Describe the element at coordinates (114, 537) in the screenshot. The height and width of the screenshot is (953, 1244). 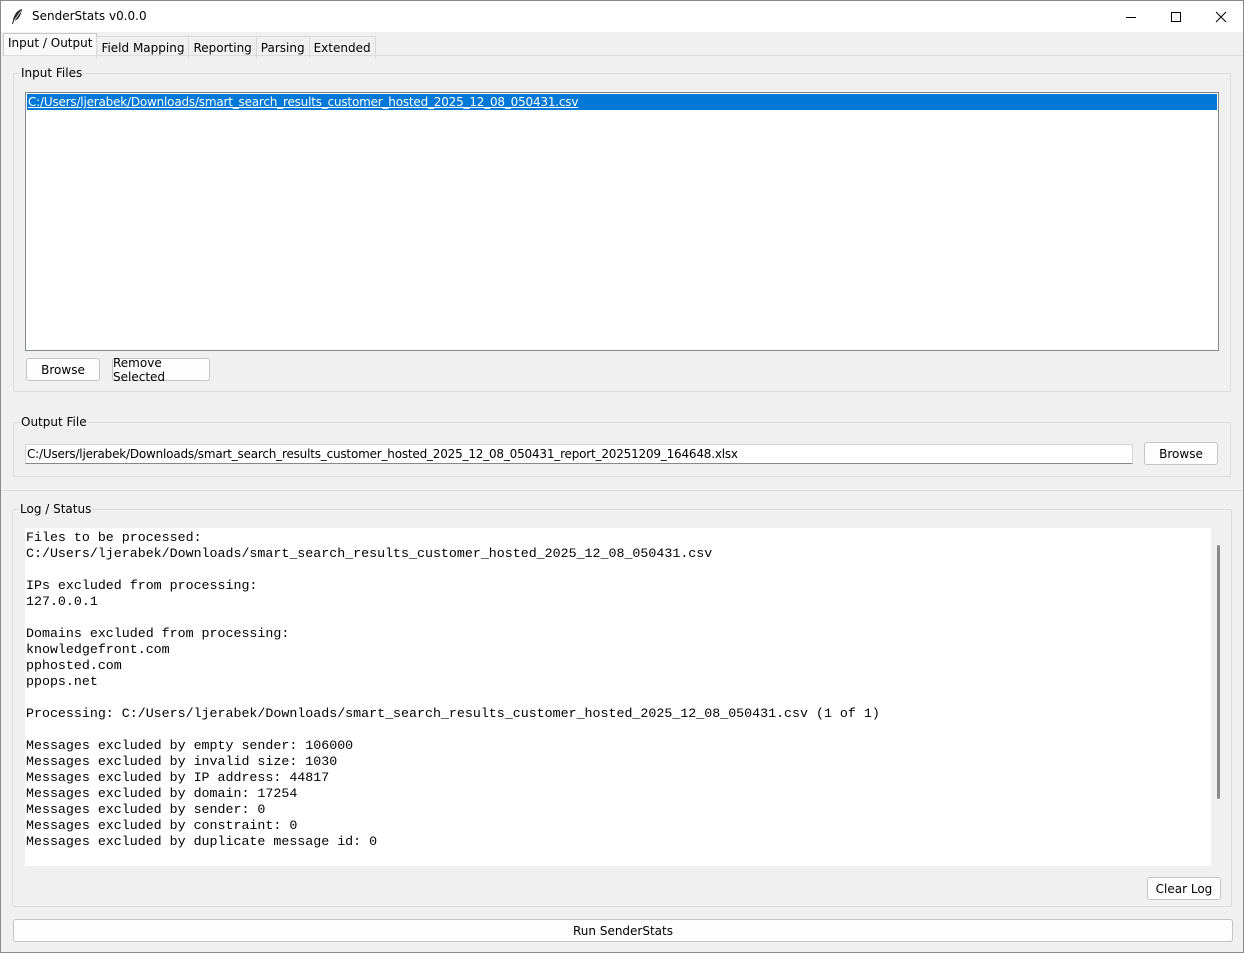
I see `log-line: Files to be processed:` at that location.